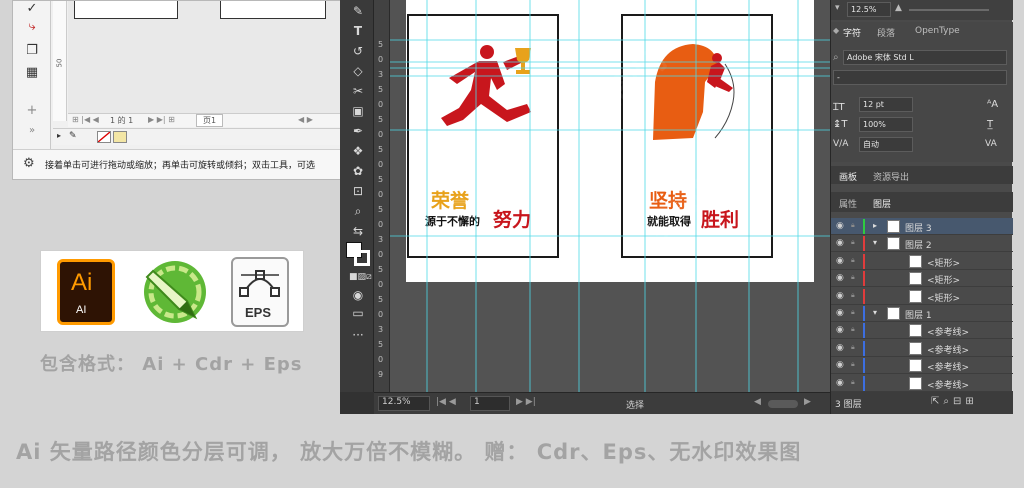 The width and height of the screenshot is (1024, 488). I want to click on page-first-icon: ⊞ |◀ ◀, so click(85, 119).